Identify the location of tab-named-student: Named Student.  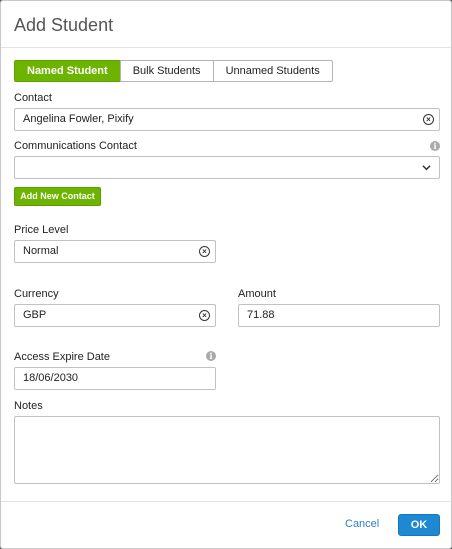
(67, 71).